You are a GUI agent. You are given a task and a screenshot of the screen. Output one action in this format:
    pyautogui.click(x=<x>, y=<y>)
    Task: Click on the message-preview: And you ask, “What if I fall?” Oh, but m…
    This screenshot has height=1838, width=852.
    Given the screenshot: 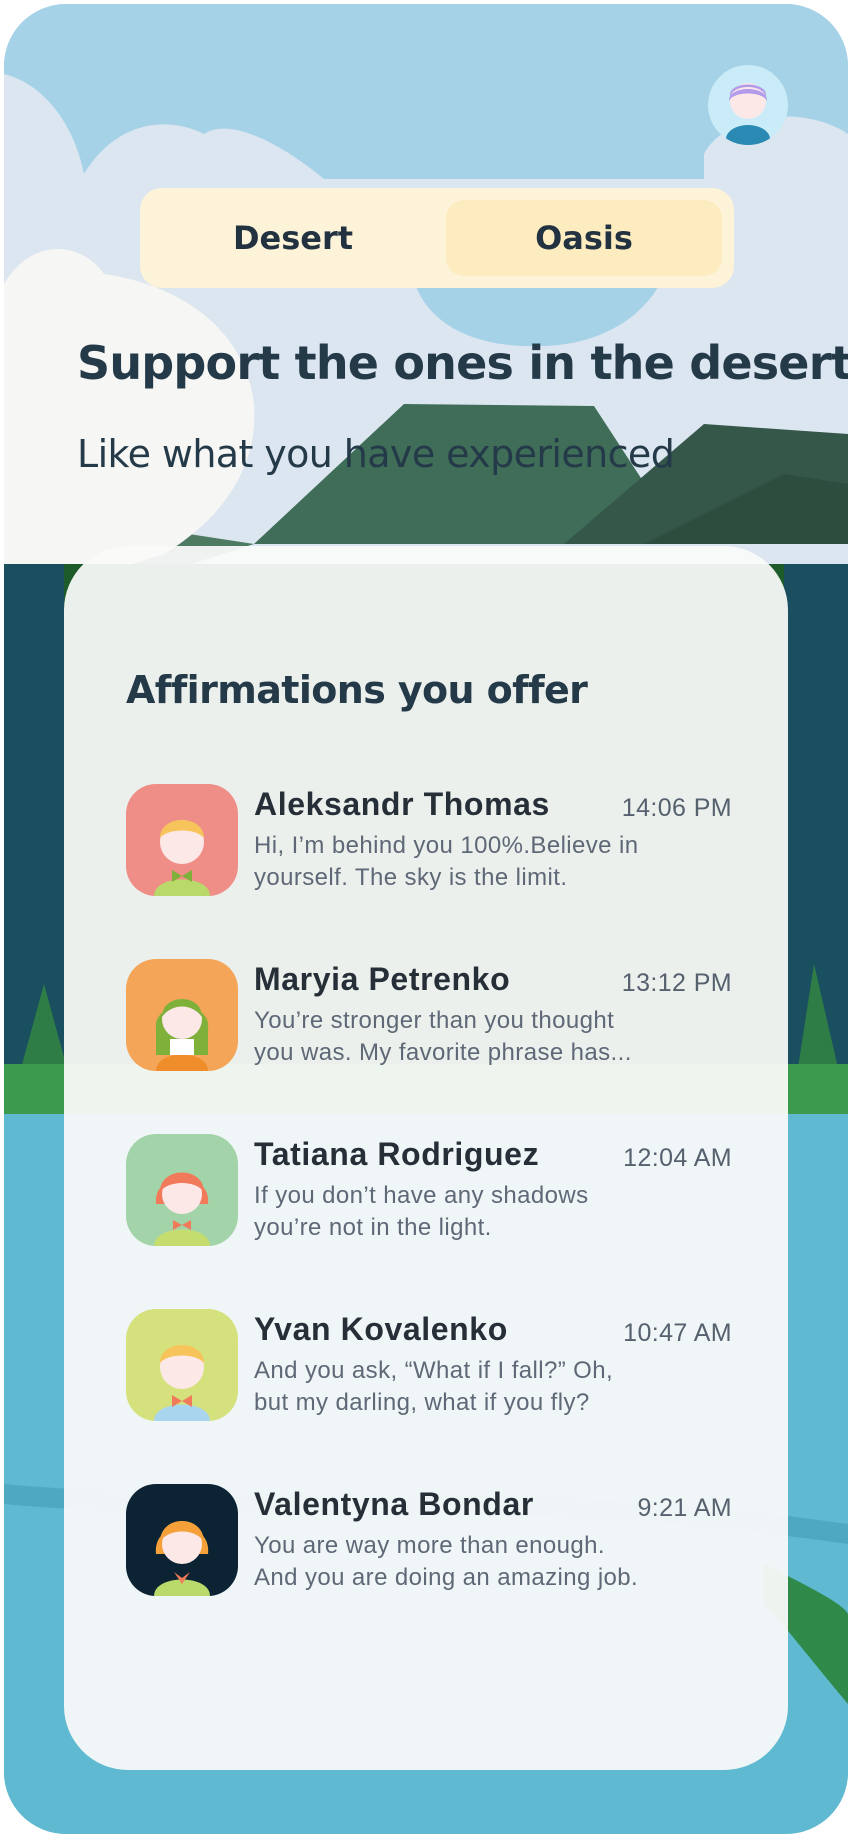 What is the action you would take?
    pyautogui.click(x=434, y=1386)
    